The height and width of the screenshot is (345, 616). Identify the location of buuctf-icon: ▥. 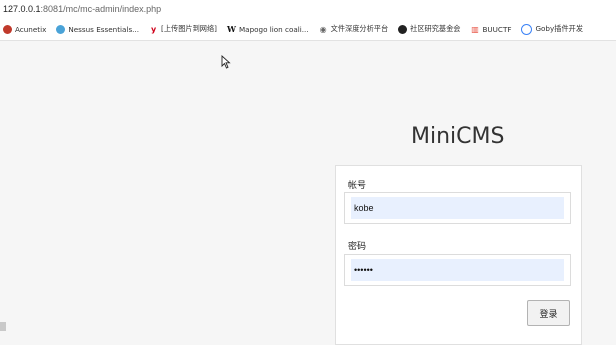
(475, 29).